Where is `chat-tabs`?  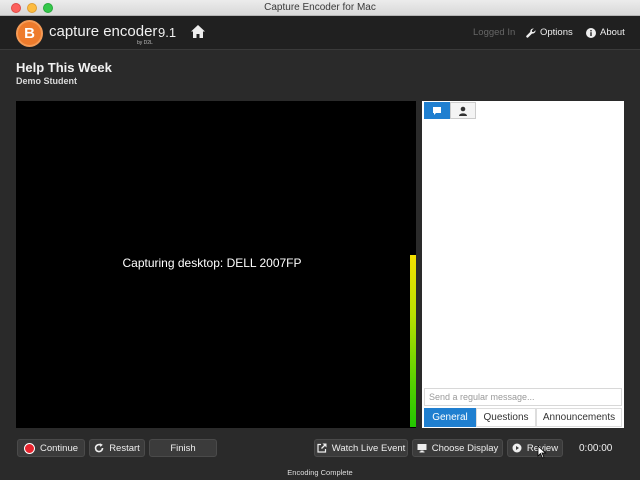 chat-tabs is located at coordinates (450, 111).